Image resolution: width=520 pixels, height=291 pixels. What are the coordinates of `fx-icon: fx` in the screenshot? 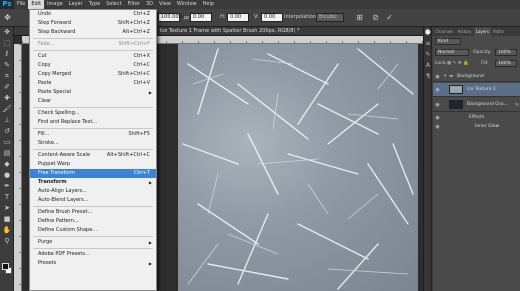 It's located at (517, 104).